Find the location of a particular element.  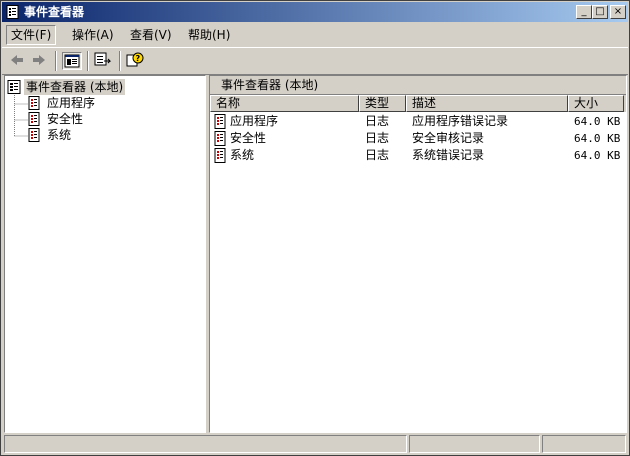

tree-label-security: 安全性 is located at coordinates (65, 119).